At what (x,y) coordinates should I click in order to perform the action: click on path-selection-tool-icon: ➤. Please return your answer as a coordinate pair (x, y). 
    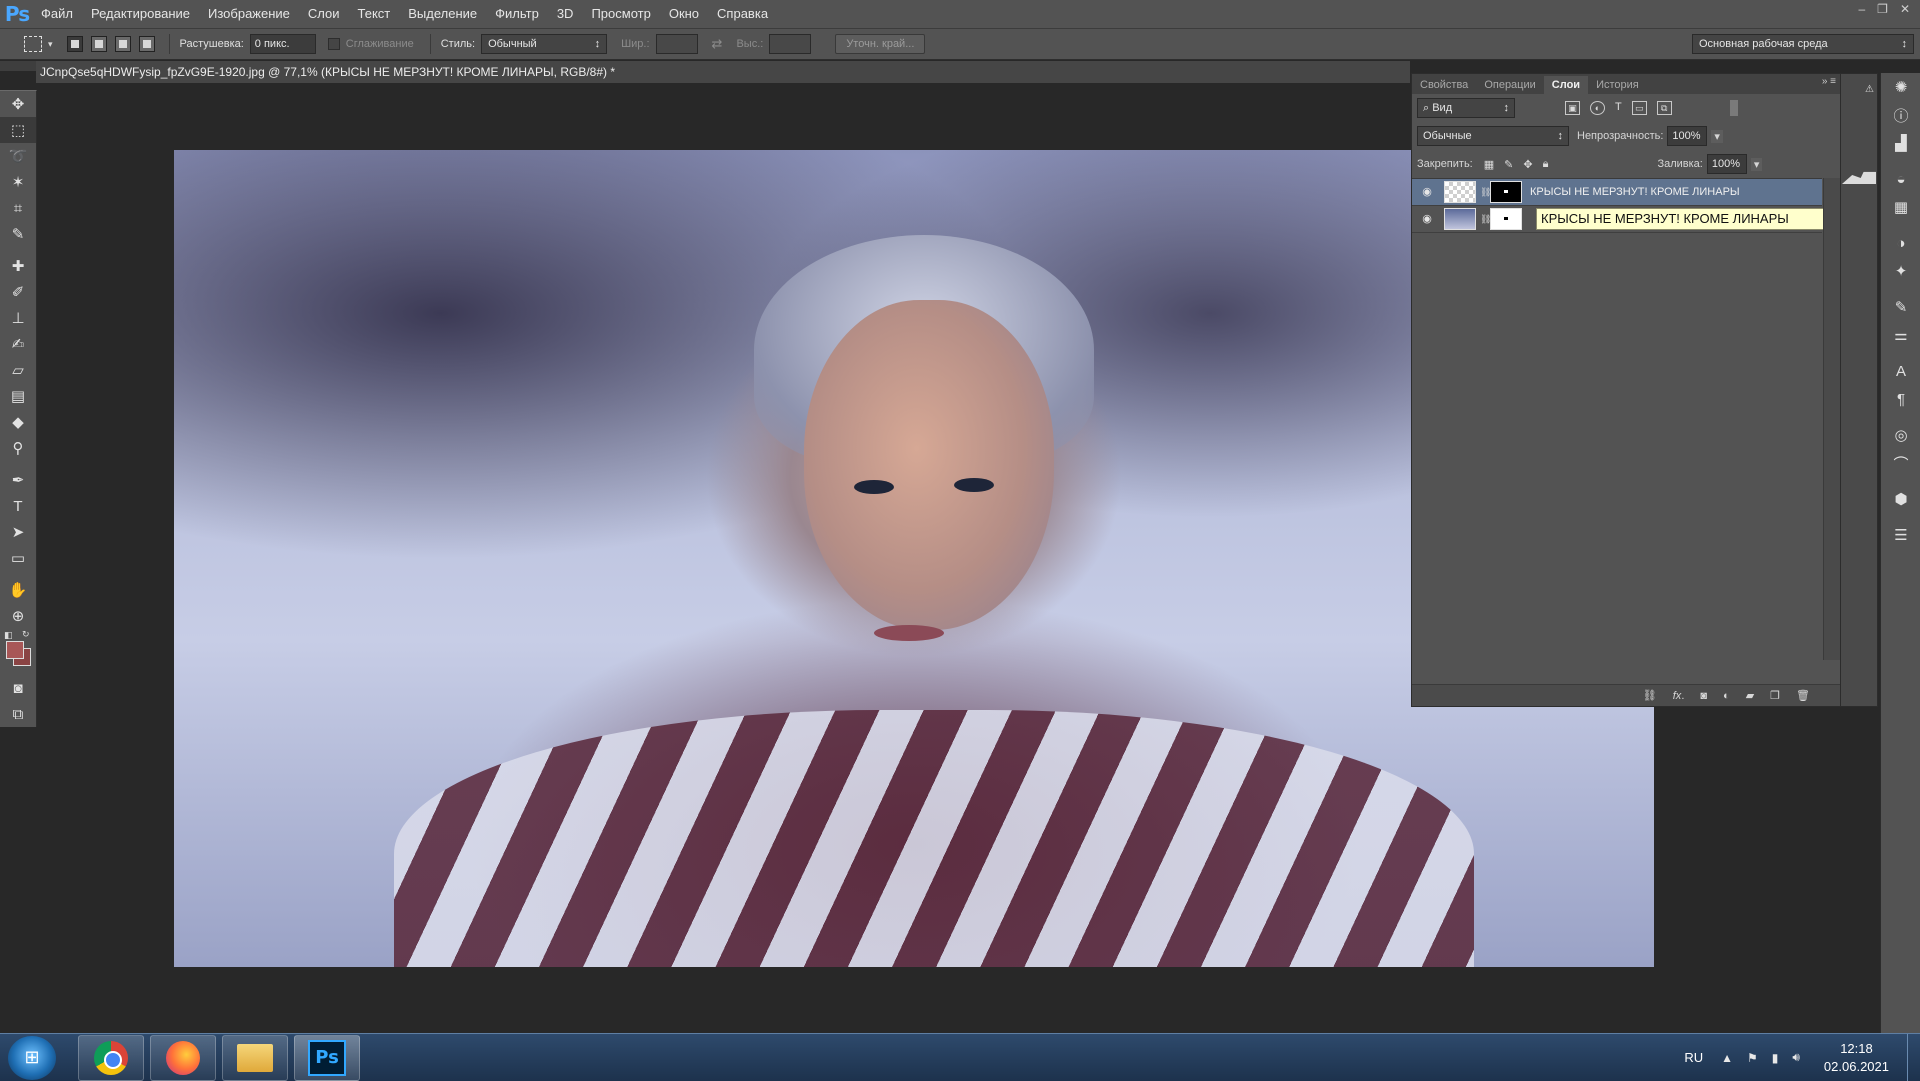
    Looking at the image, I should click on (18, 532).